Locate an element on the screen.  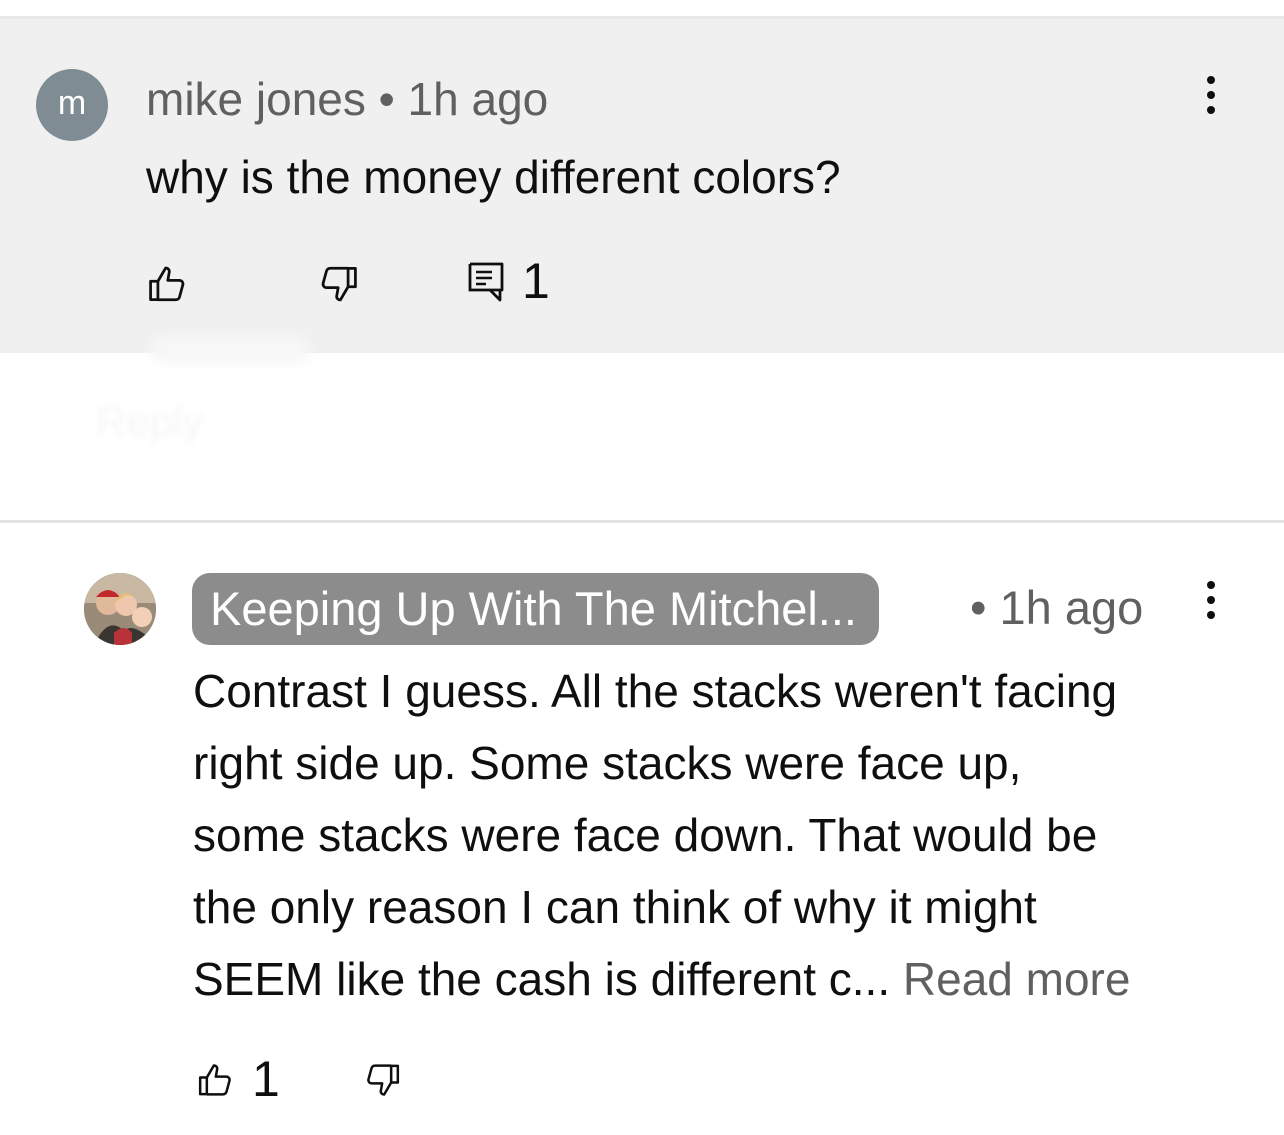
family-photo-icon is located at coordinates (120, 609).